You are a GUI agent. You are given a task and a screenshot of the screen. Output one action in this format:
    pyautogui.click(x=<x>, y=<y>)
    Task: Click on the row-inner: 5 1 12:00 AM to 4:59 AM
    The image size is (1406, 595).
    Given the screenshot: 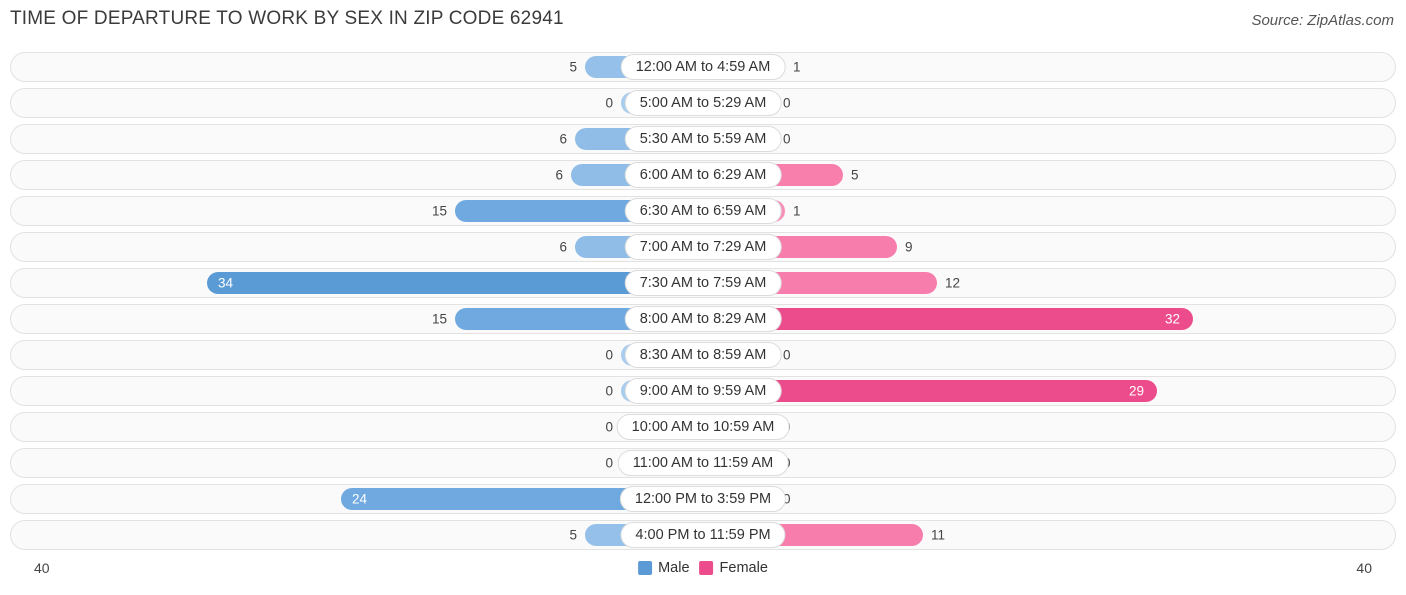 What is the action you would take?
    pyautogui.click(x=703, y=67)
    